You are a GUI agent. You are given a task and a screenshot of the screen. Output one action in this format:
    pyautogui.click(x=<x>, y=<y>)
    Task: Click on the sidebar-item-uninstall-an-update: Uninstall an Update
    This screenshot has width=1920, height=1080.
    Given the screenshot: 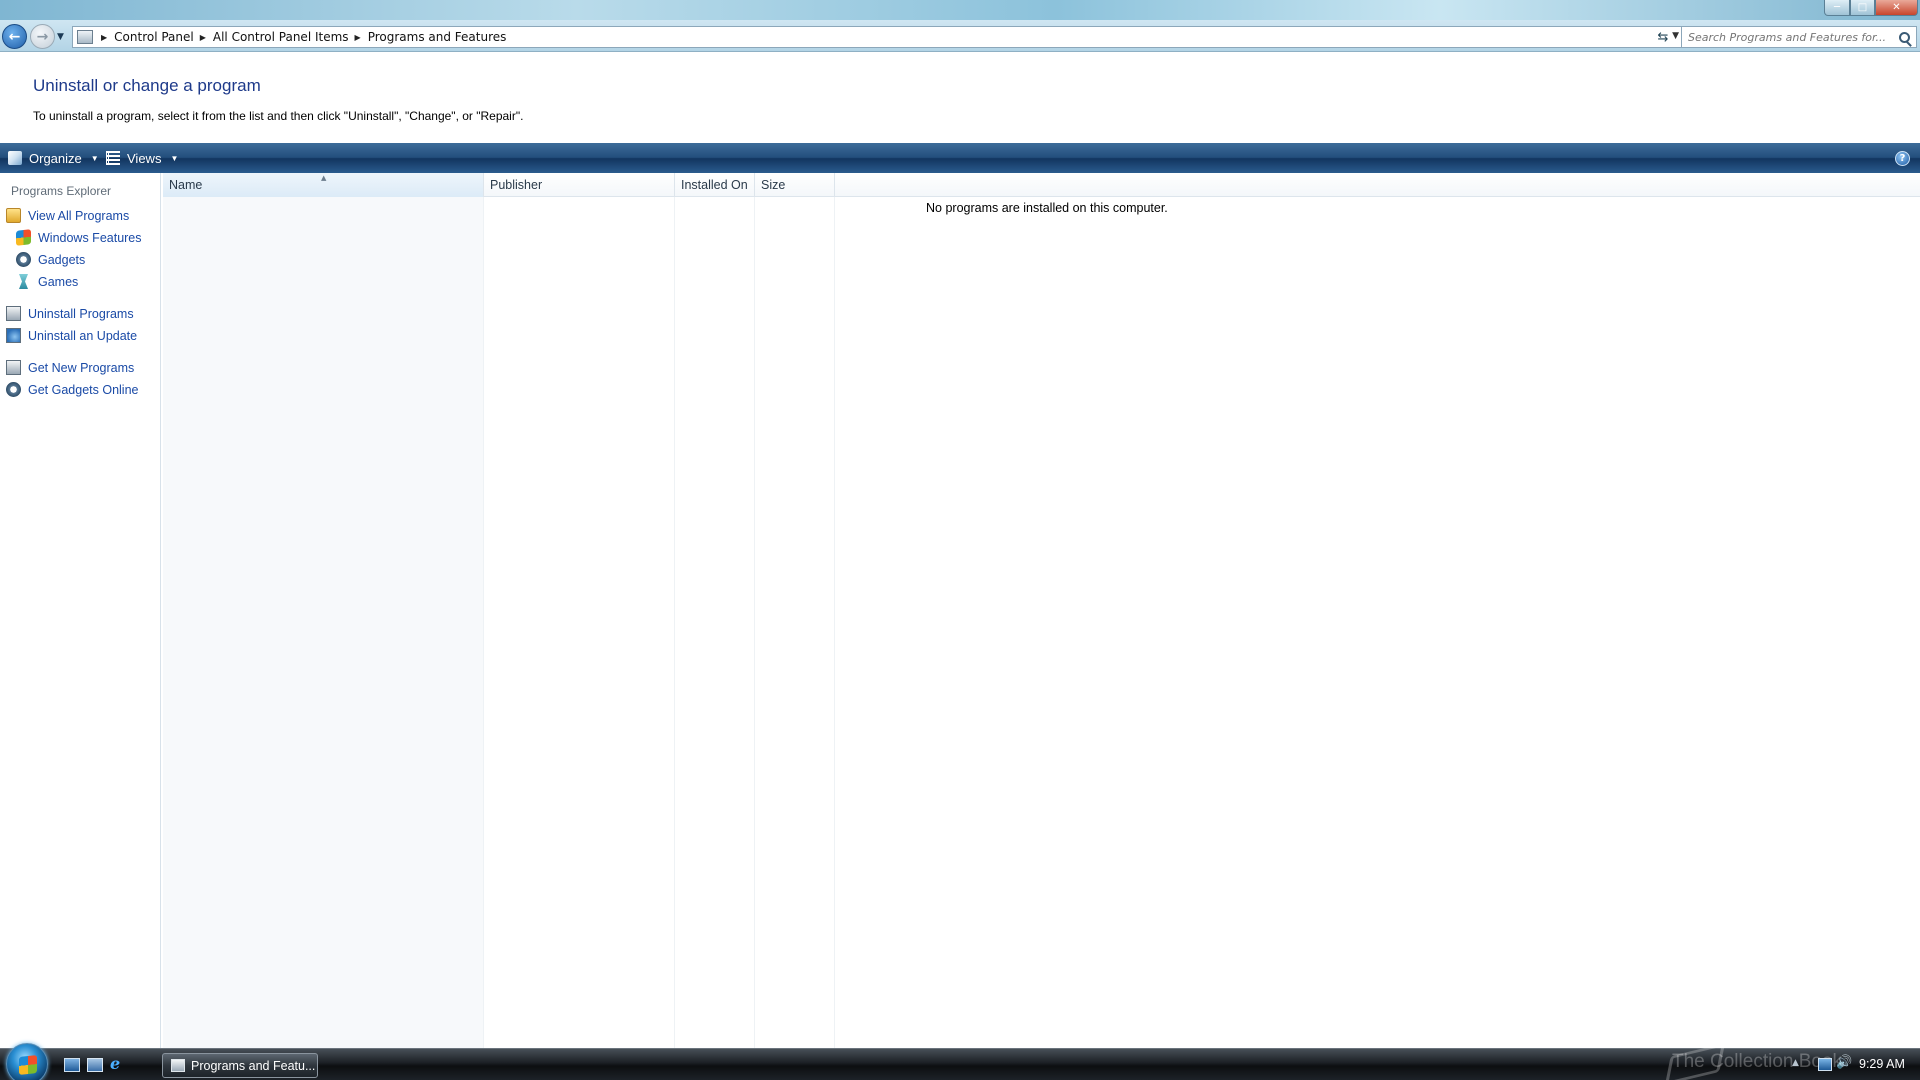 What is the action you would take?
    pyautogui.click(x=71, y=335)
    